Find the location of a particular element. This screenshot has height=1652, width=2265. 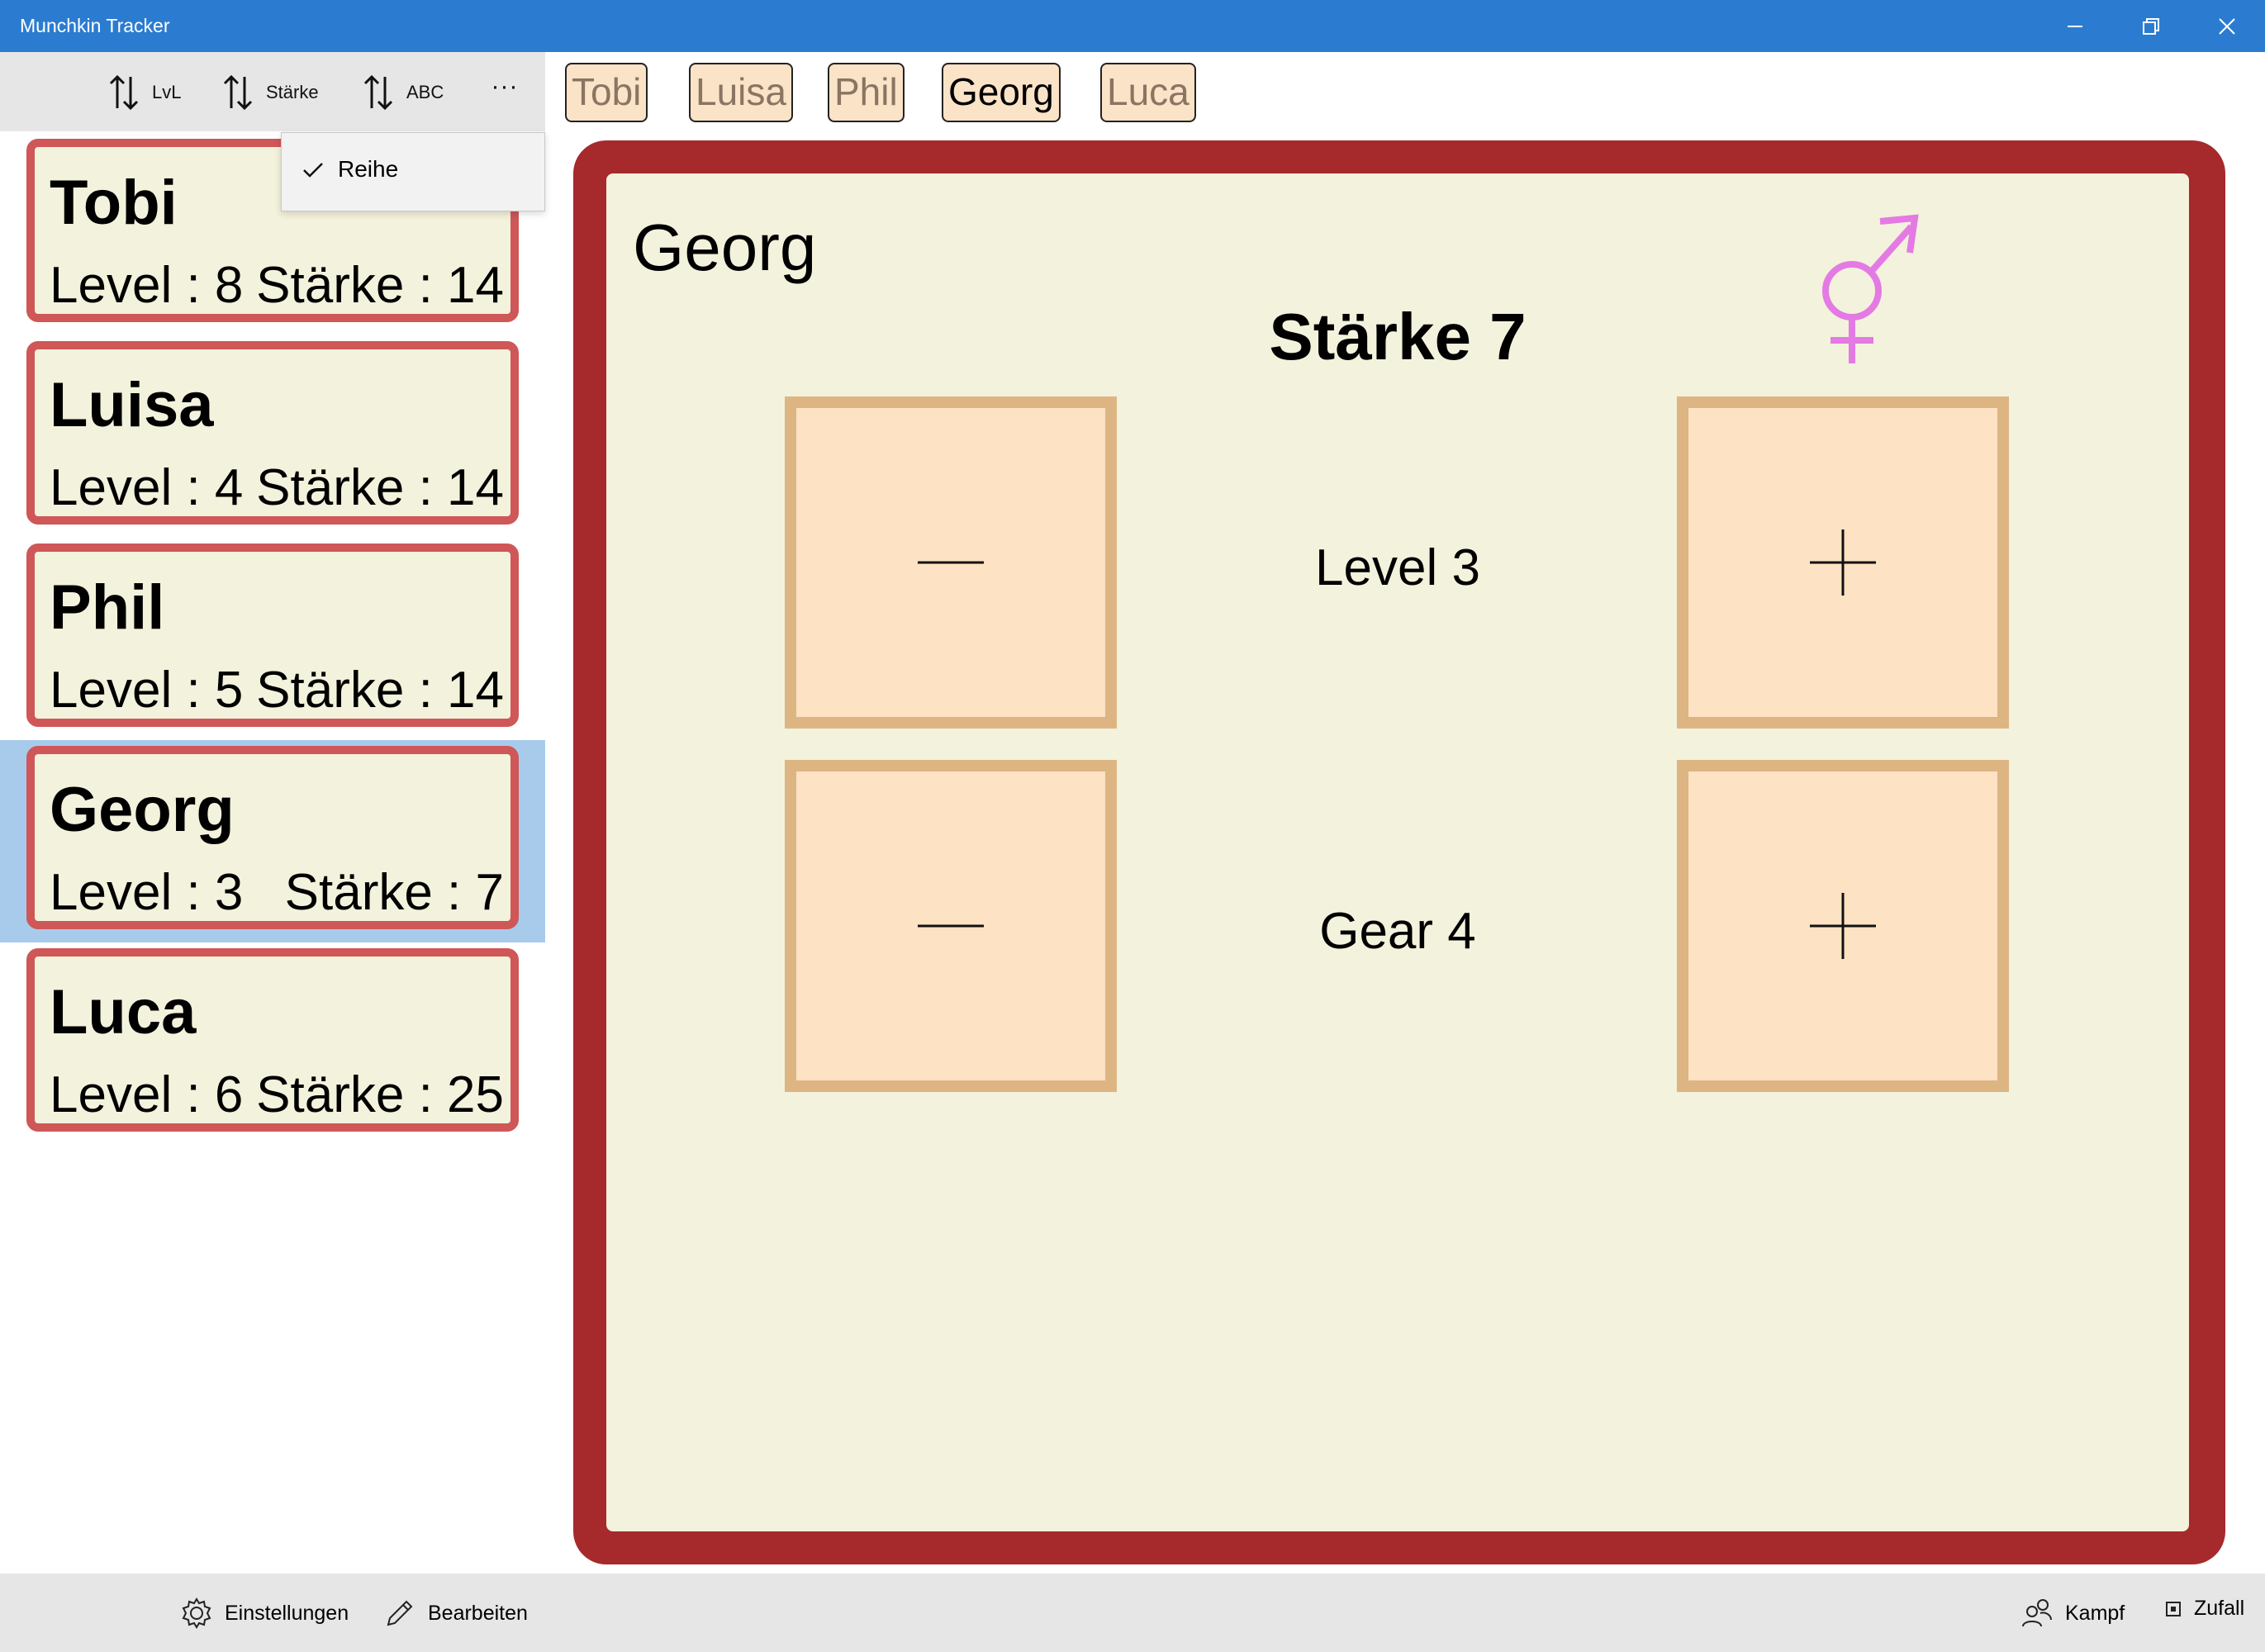

restore-icon is located at coordinates (2151, 26).